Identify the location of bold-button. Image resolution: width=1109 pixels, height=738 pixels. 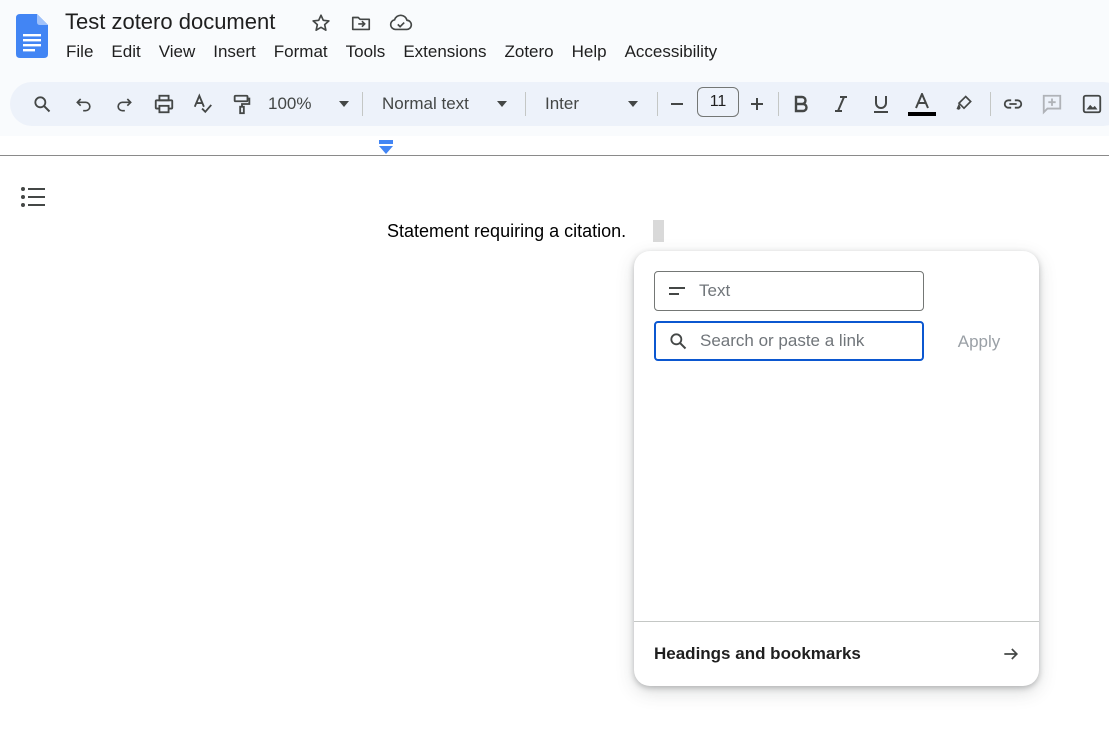
(801, 104).